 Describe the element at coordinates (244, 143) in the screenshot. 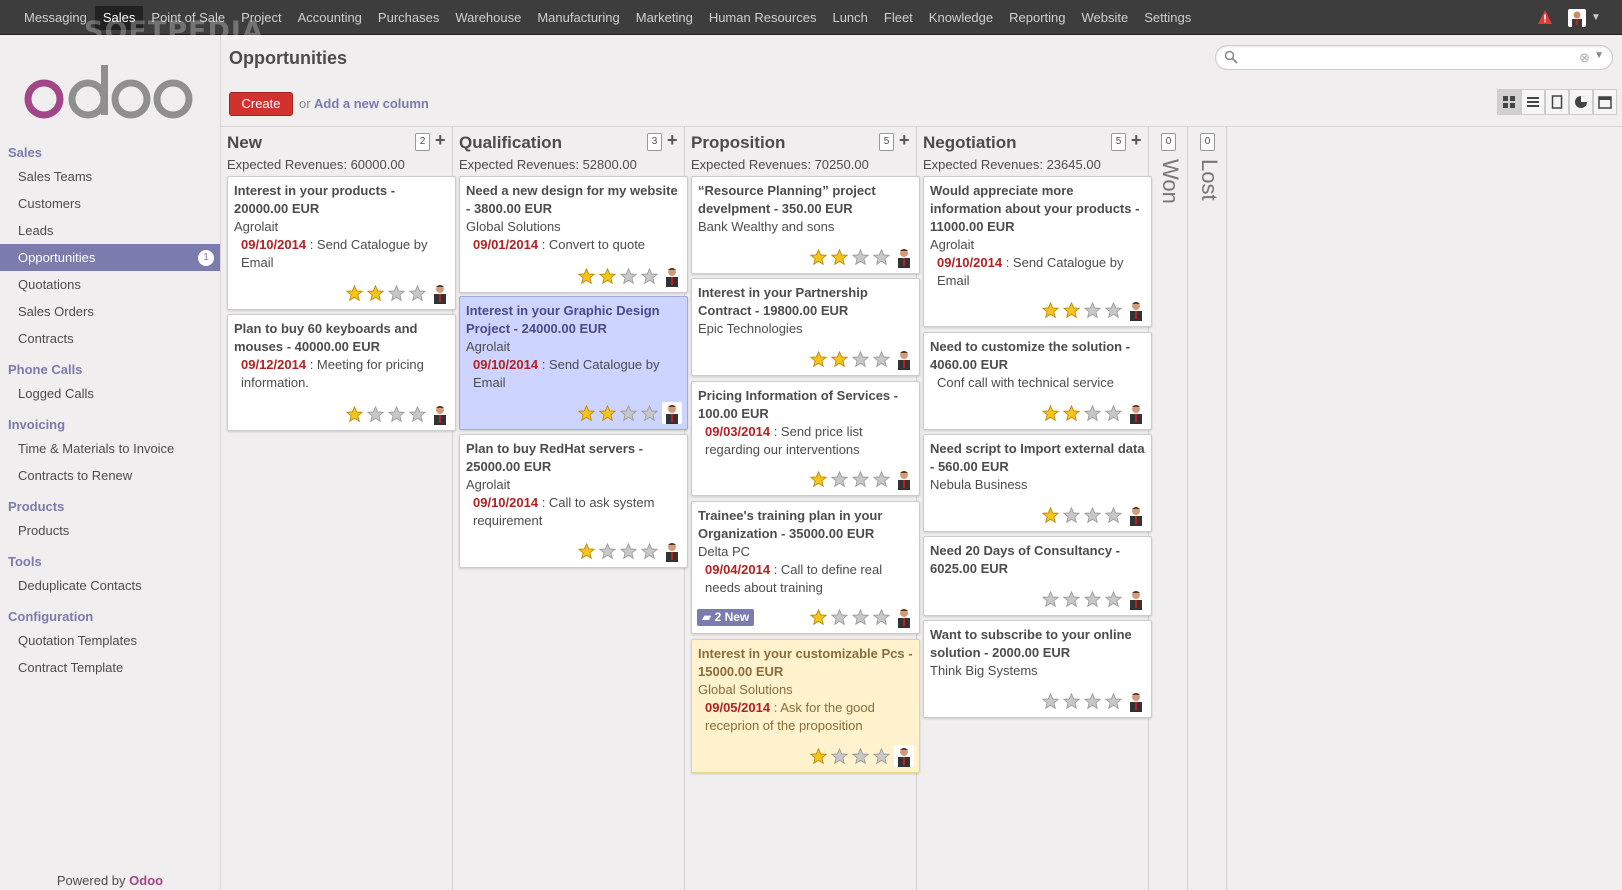

I see `column-title: New` at that location.